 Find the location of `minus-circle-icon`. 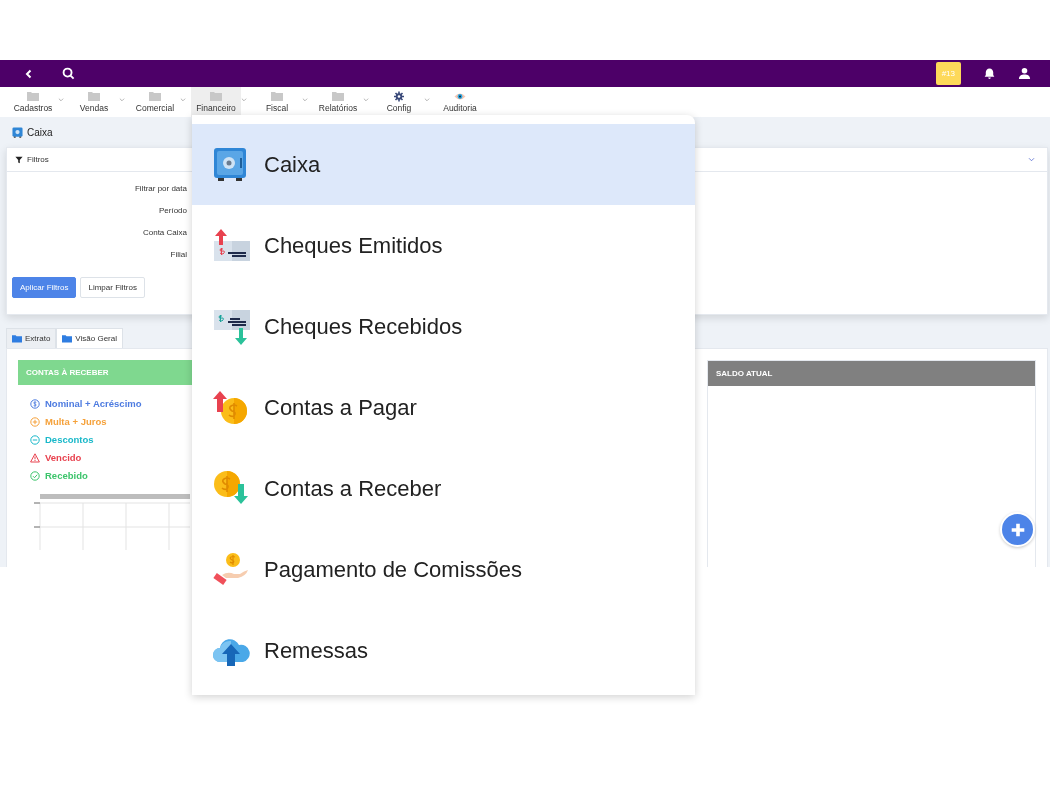

minus-circle-icon is located at coordinates (35, 439).